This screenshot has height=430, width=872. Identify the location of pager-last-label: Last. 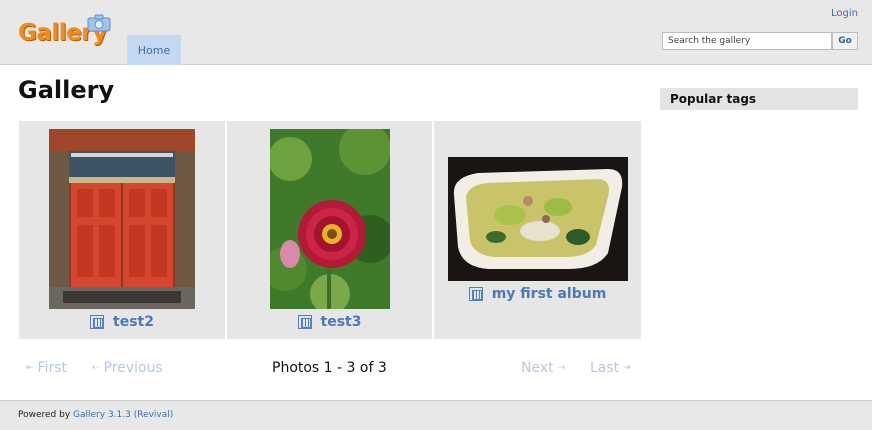
(605, 368).